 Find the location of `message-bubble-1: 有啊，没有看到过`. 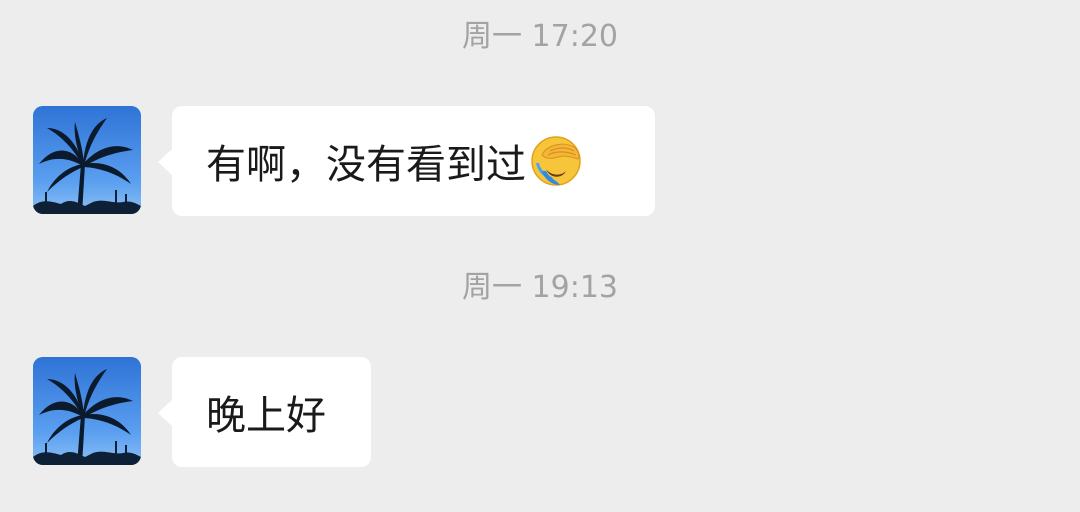

message-bubble-1: 有啊，没有看到过 is located at coordinates (406, 161).